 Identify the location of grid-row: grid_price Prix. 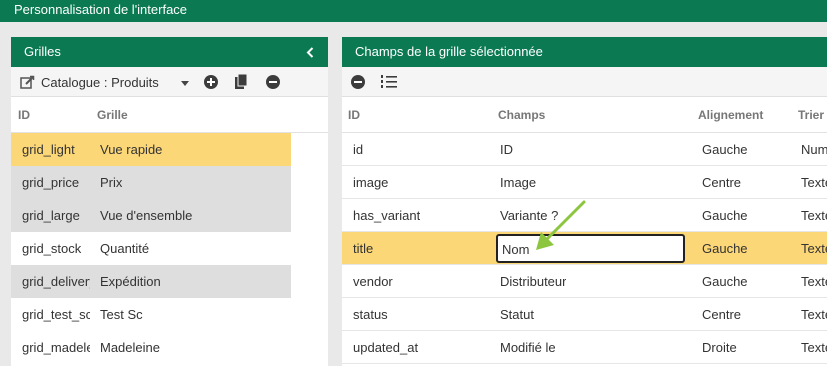
(151, 182).